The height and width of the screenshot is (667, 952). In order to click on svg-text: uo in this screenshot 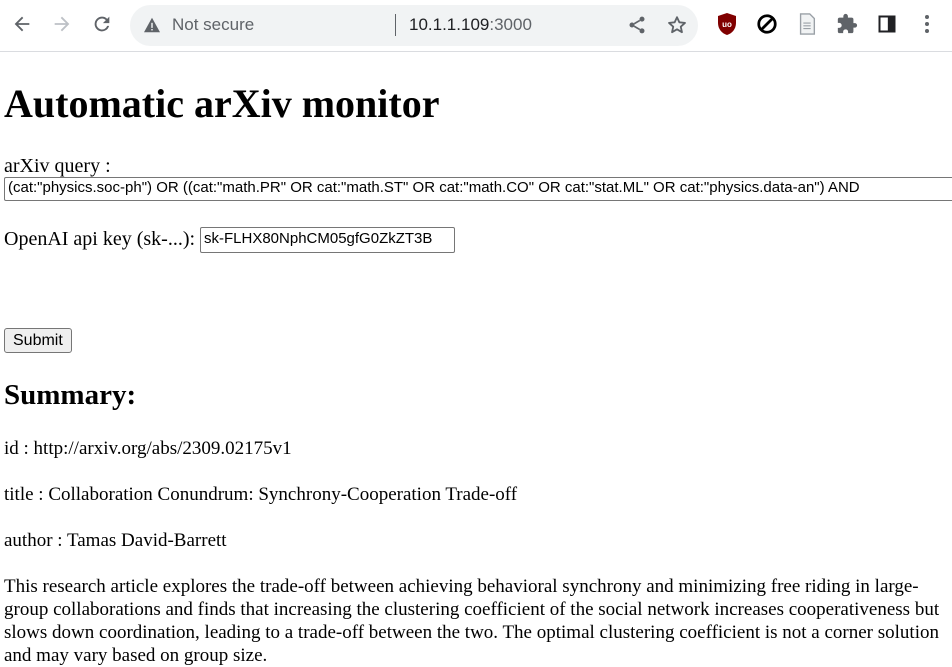, I will do `click(727, 24)`.